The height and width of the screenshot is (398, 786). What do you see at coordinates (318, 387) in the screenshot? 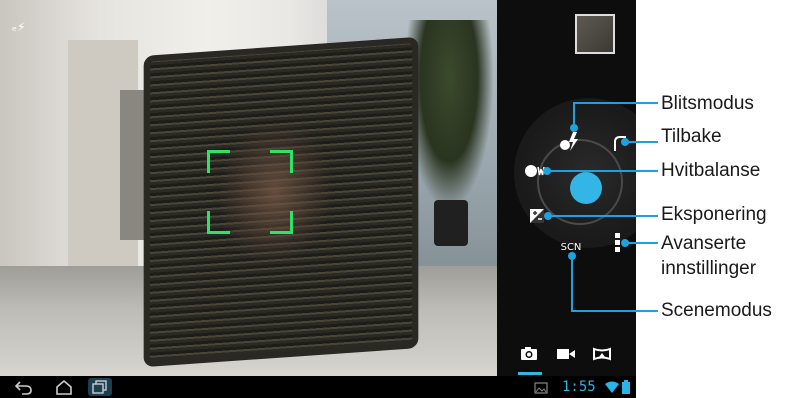
I see `system-navigation-bar` at bounding box center [318, 387].